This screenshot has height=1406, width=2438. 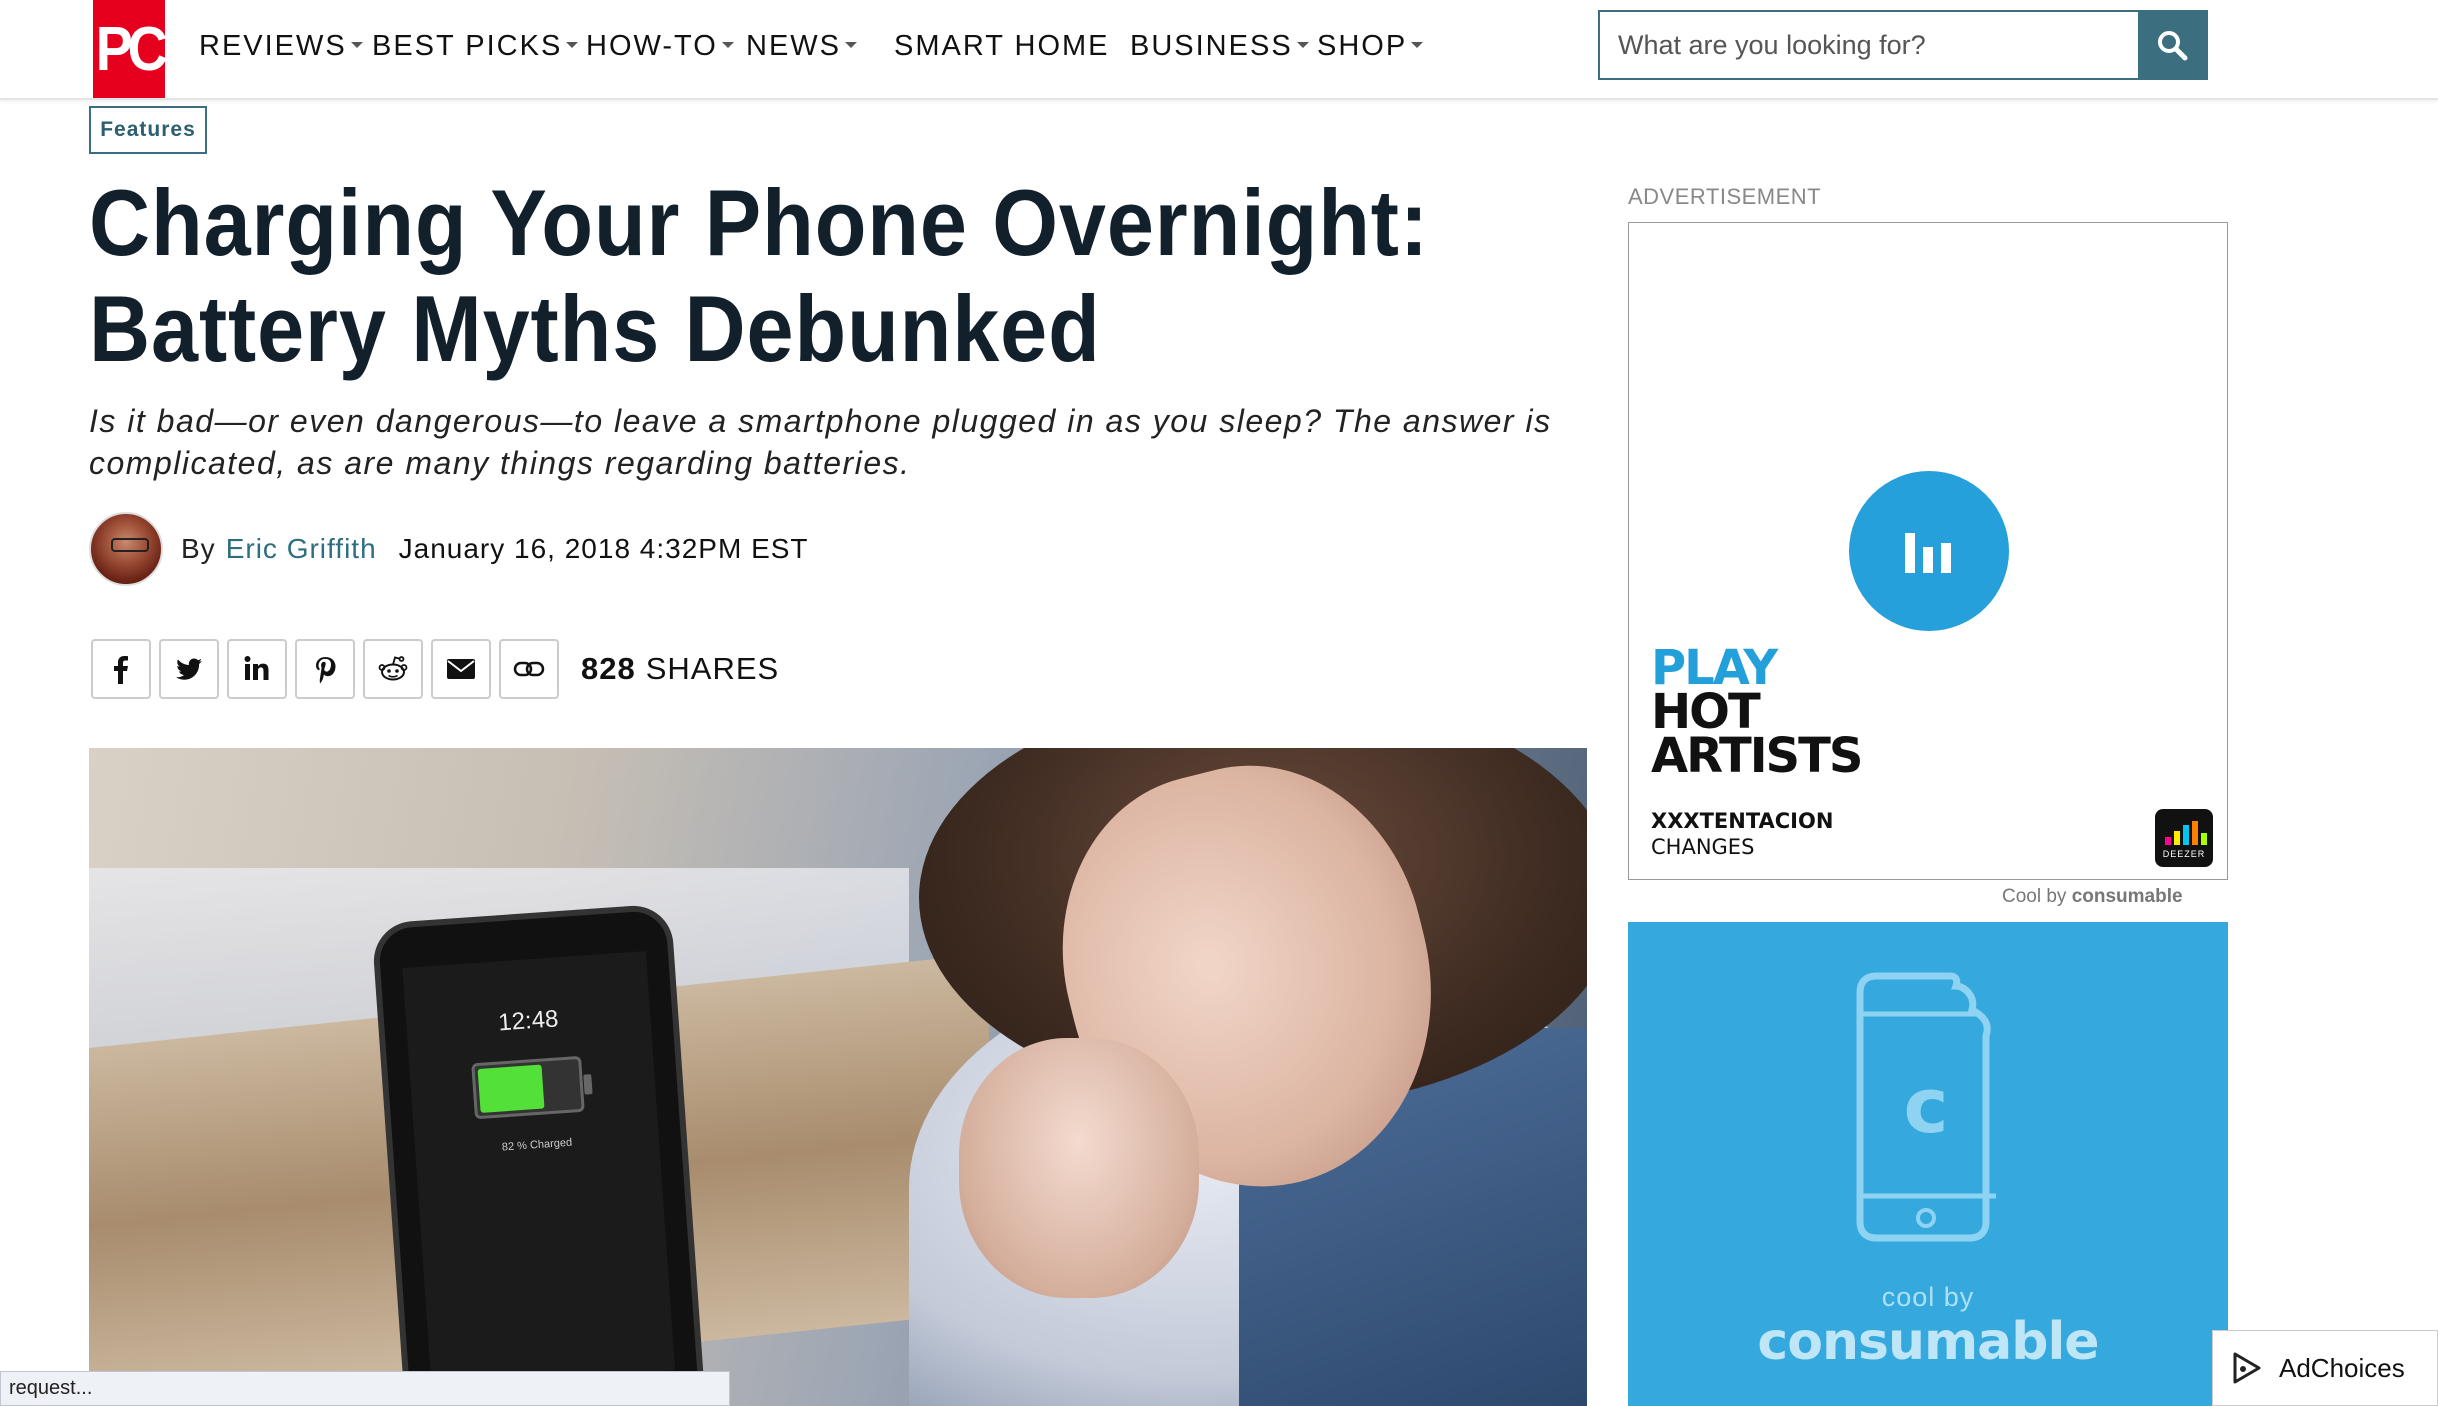 I want to click on reddit-icon, so click(x=393, y=668).